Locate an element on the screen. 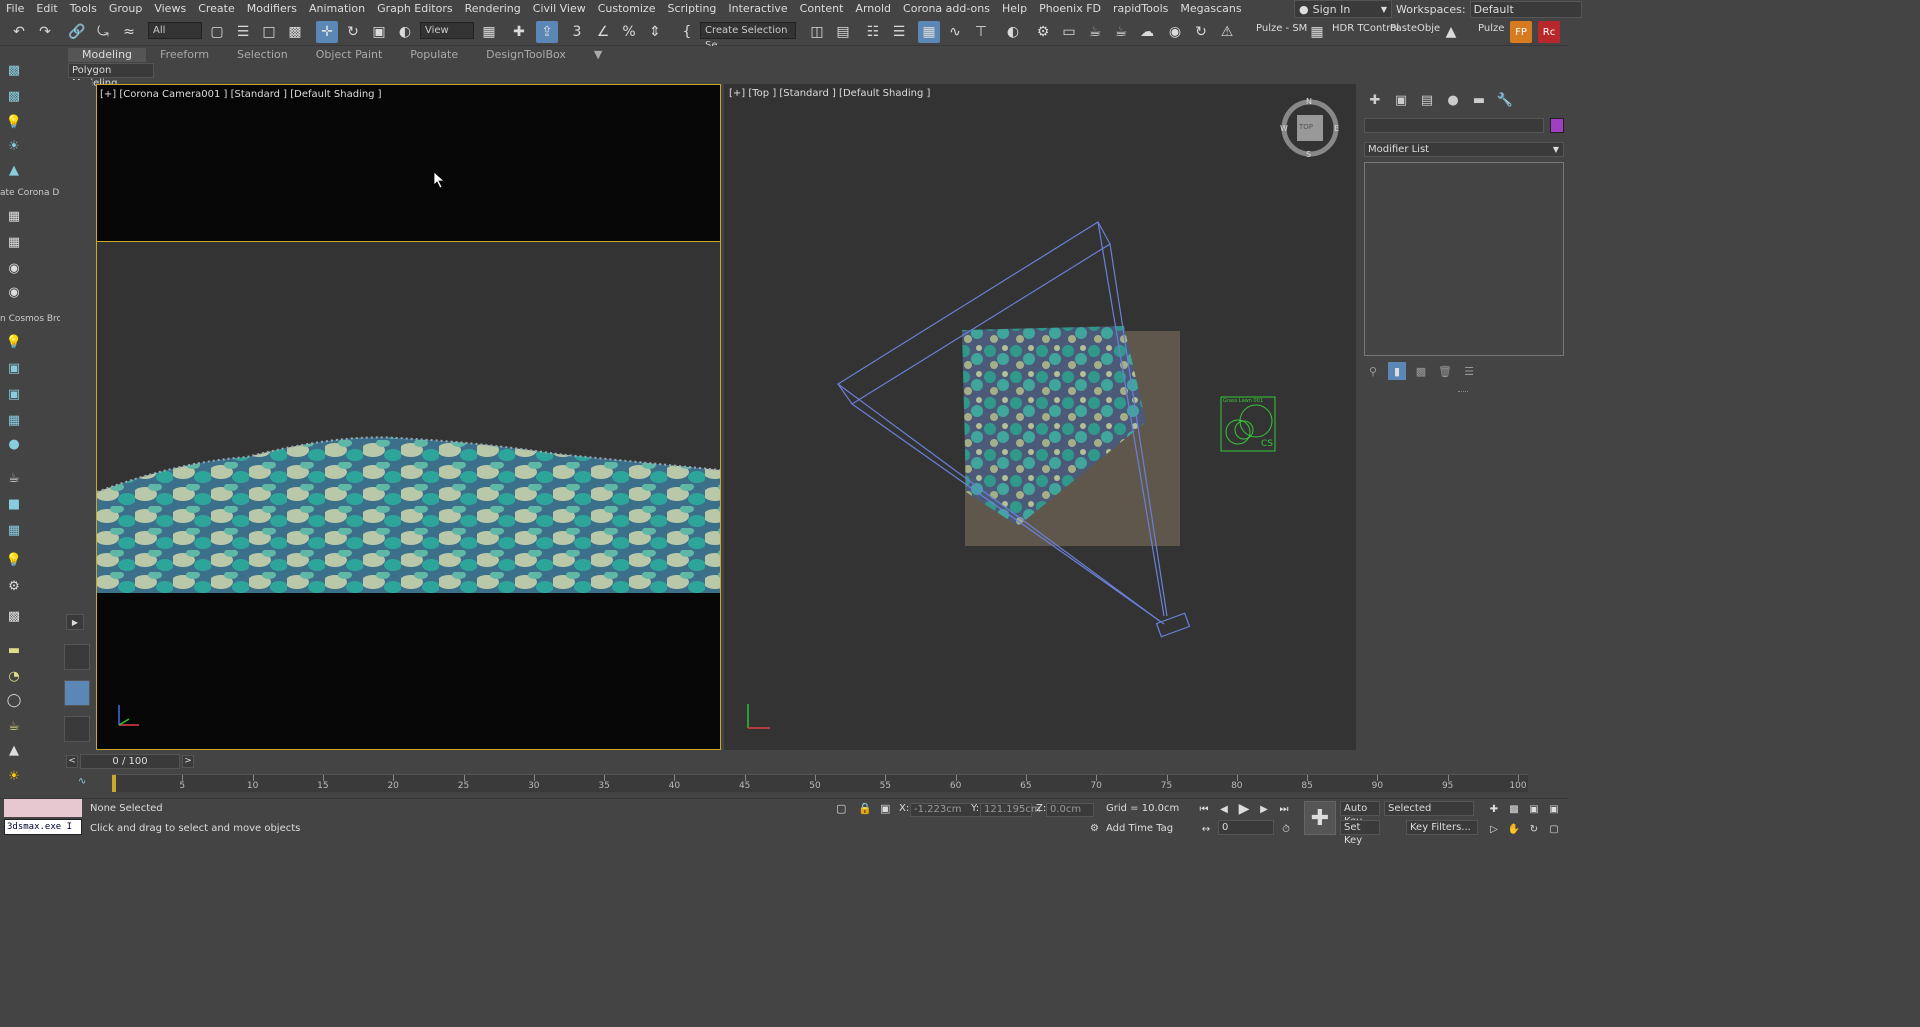 This screenshot has height=1027, width=1920. hierarchy-tab-icon: ▤ is located at coordinates (1427, 100).